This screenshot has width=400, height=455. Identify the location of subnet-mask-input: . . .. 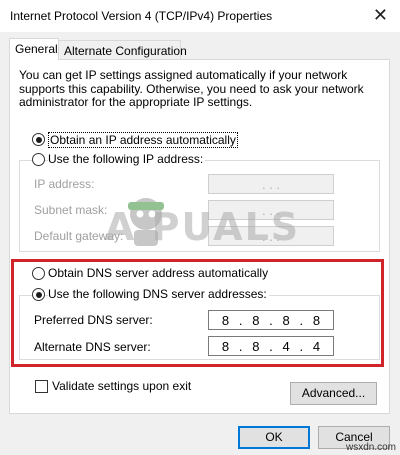
(271, 210).